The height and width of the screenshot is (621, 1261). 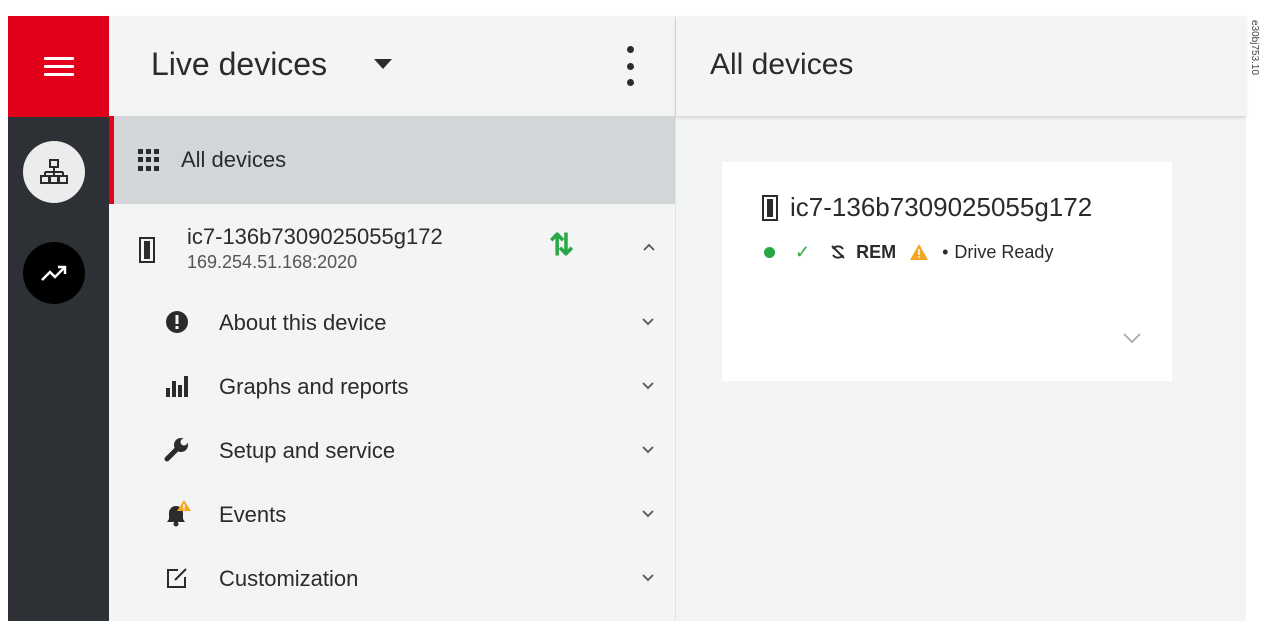 What do you see at coordinates (177, 322) in the screenshot?
I see `info-icon` at bounding box center [177, 322].